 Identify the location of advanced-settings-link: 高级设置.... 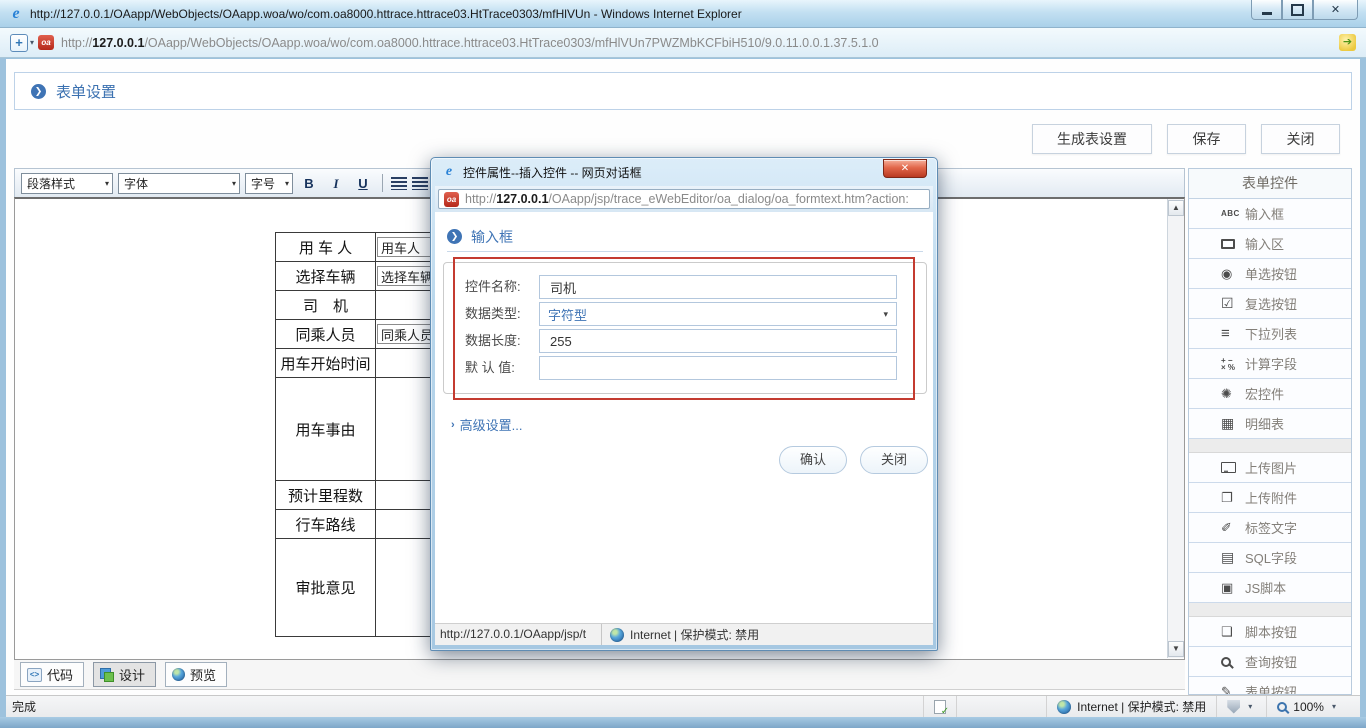
(487, 424).